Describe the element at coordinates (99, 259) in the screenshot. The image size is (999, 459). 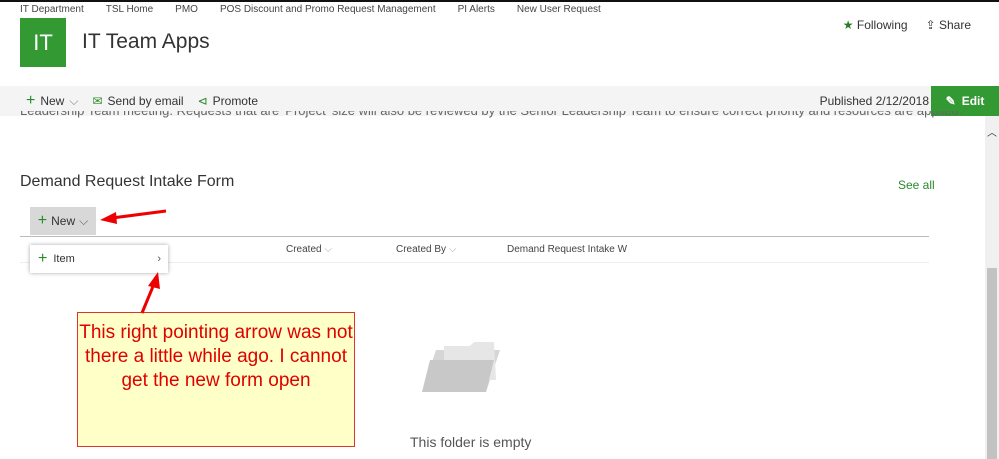
I see `new-menu-item: + Item ›` at that location.